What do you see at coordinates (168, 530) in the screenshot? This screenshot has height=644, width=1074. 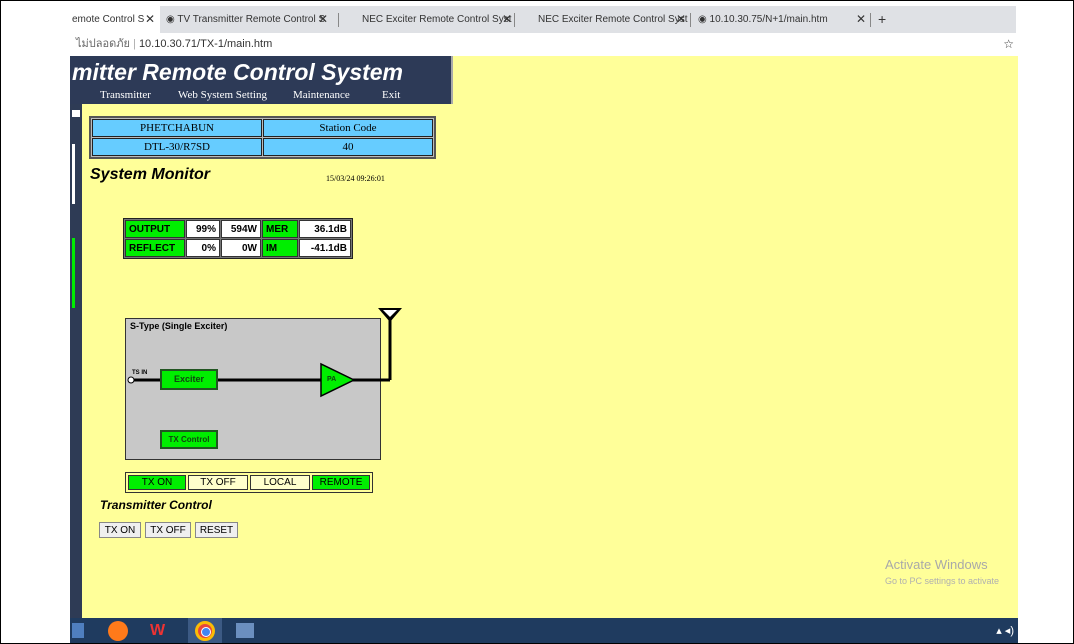 I see `tx-off-button: TX OFF` at bounding box center [168, 530].